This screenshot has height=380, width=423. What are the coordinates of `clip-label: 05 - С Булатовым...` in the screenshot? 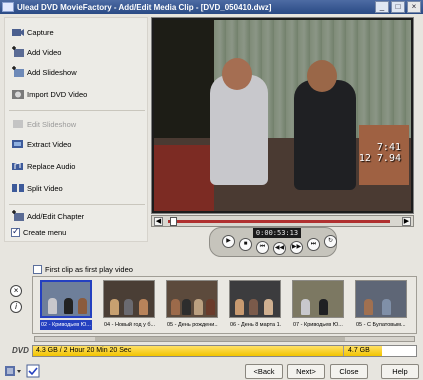 It's located at (381, 325).